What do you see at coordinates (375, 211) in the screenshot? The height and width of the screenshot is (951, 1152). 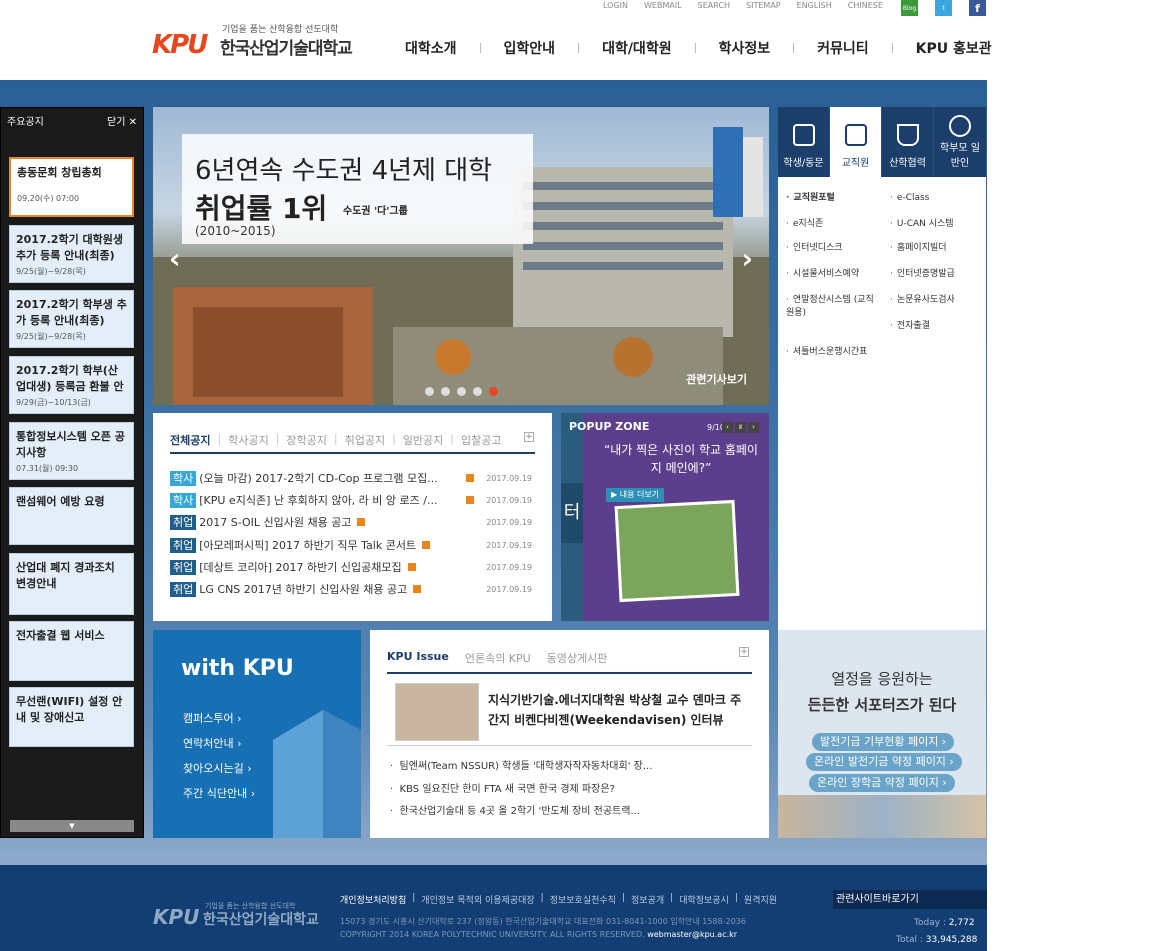 I see `slide-subtitle: 수도권 '다'그룹` at bounding box center [375, 211].